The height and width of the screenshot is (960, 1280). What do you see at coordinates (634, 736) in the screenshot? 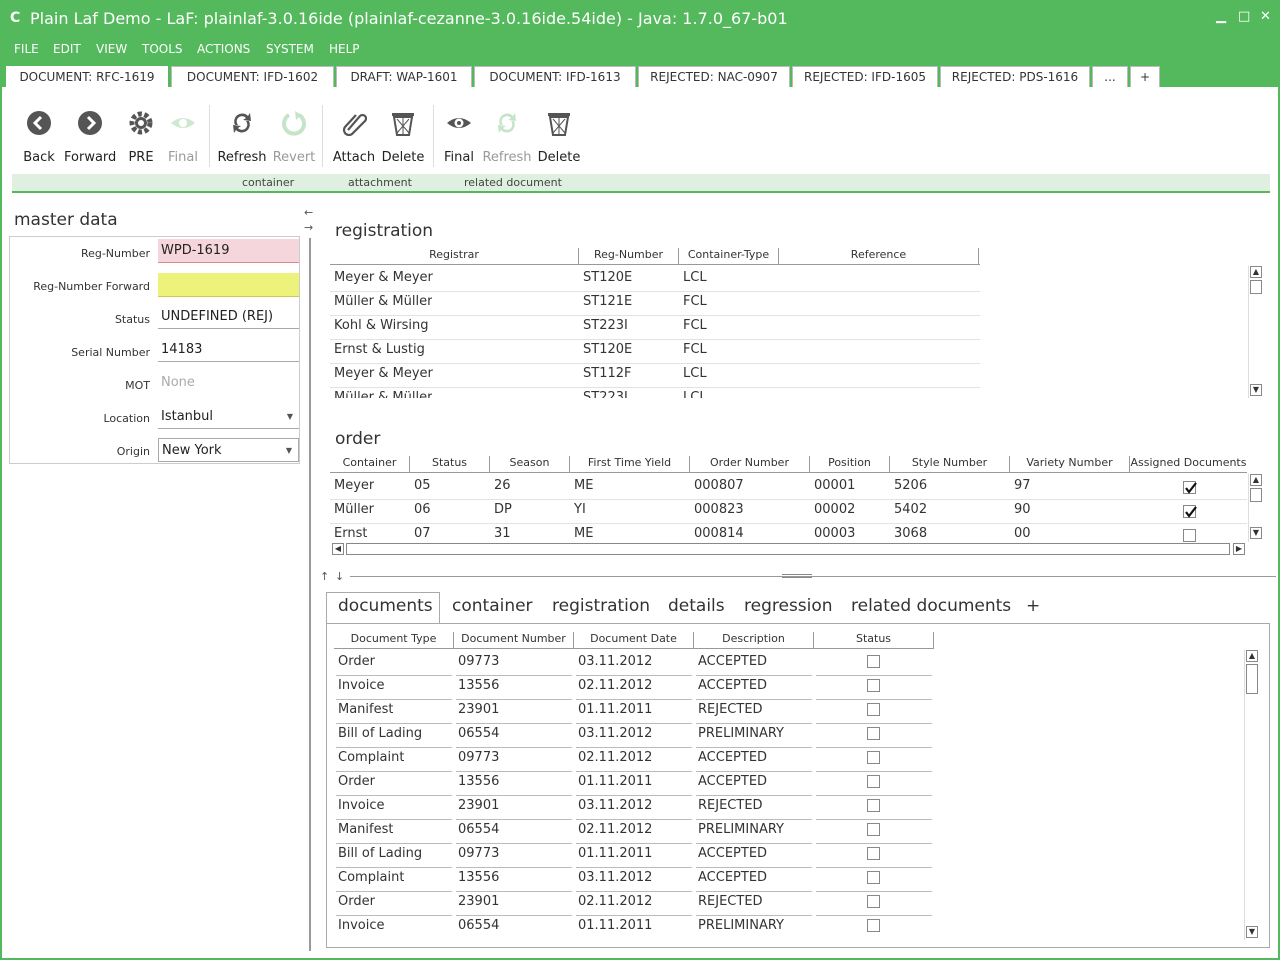
I see `table-row: Bill of Lading 06554 03.11.2012 PRELIMINARY` at bounding box center [634, 736].